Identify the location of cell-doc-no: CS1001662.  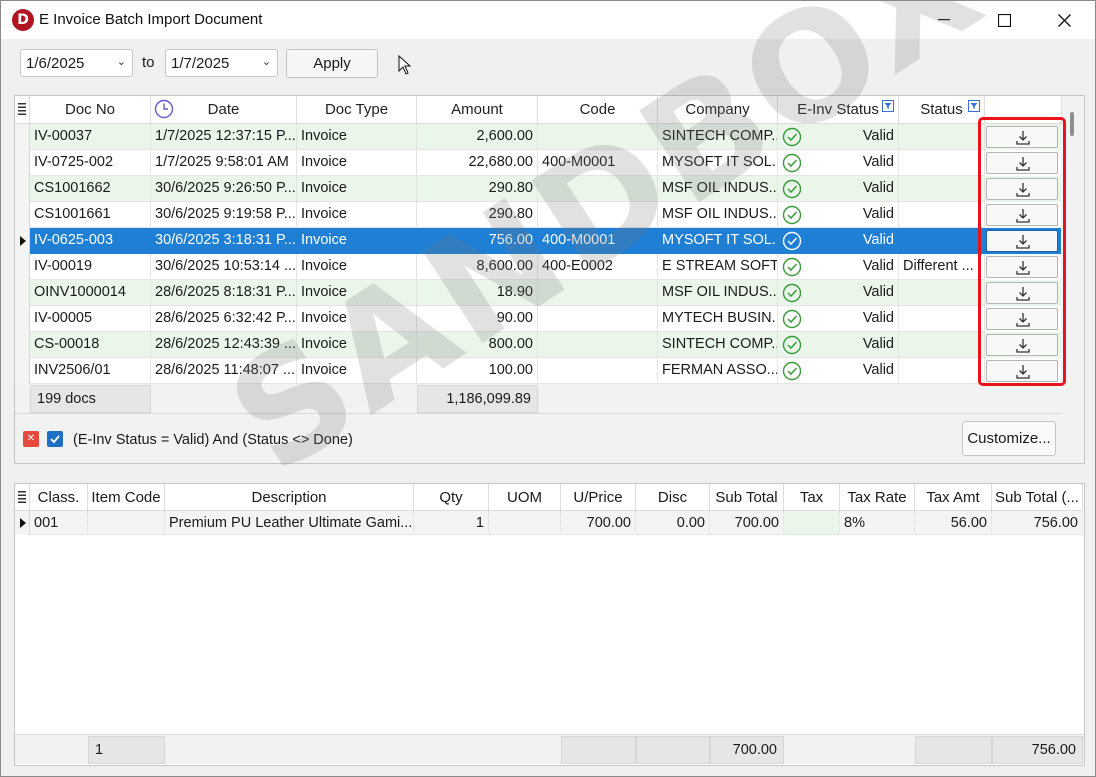
(90, 189).